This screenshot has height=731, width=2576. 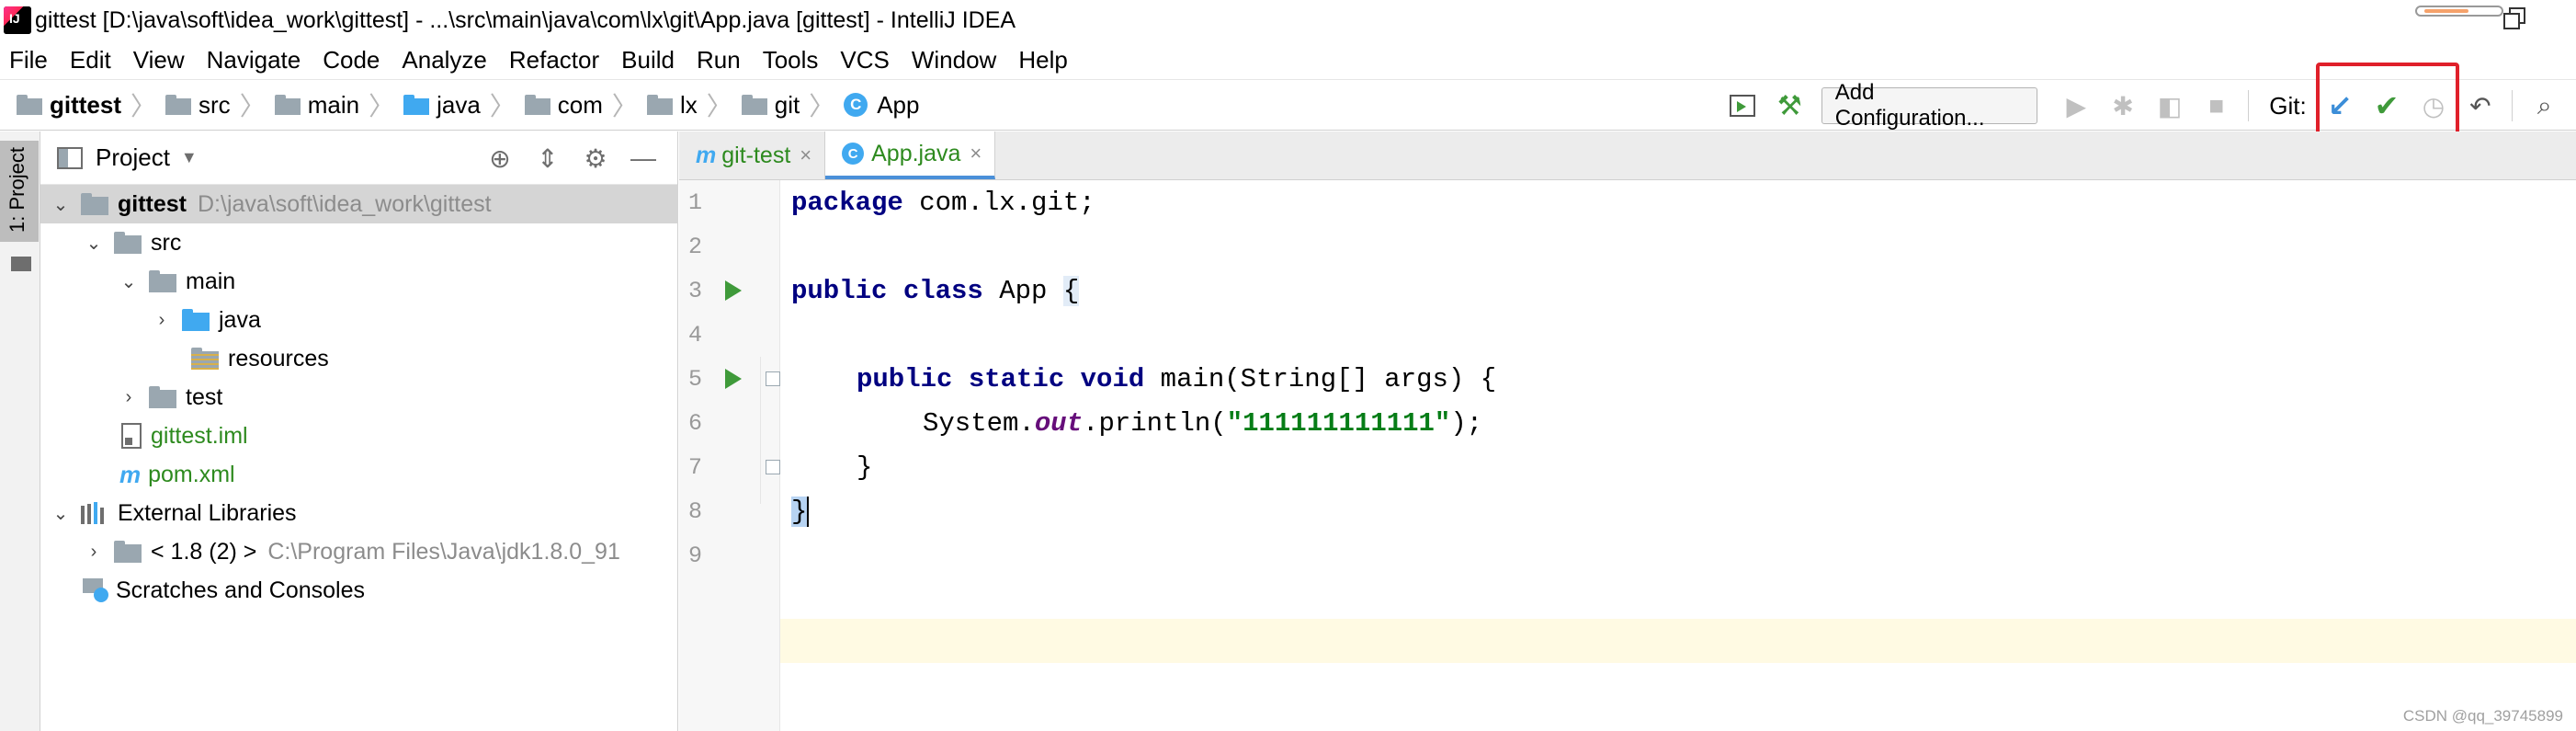 What do you see at coordinates (695, 555) in the screenshot?
I see `line-number: 9` at bounding box center [695, 555].